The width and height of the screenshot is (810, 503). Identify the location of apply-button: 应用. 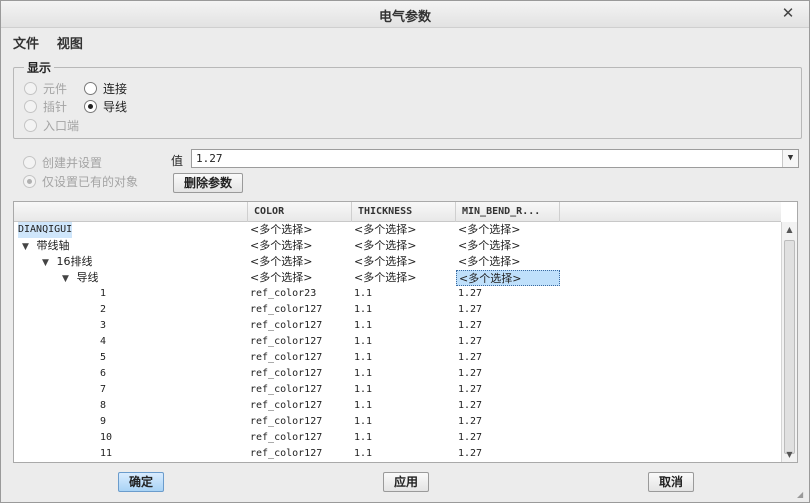
(406, 482).